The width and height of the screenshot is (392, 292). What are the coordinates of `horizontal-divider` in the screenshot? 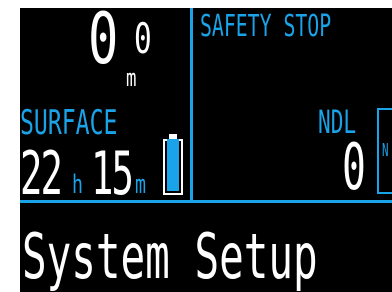 It's located at (206, 201).